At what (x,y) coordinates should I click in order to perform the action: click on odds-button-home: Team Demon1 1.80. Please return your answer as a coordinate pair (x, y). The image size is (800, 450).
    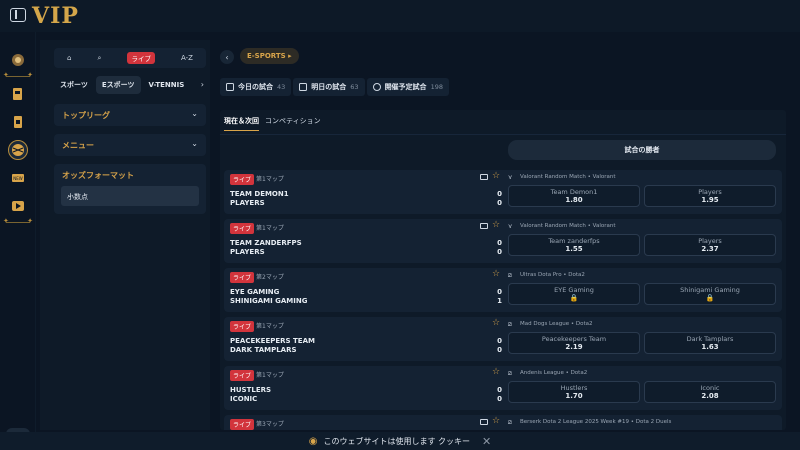
    Looking at the image, I should click on (574, 196).